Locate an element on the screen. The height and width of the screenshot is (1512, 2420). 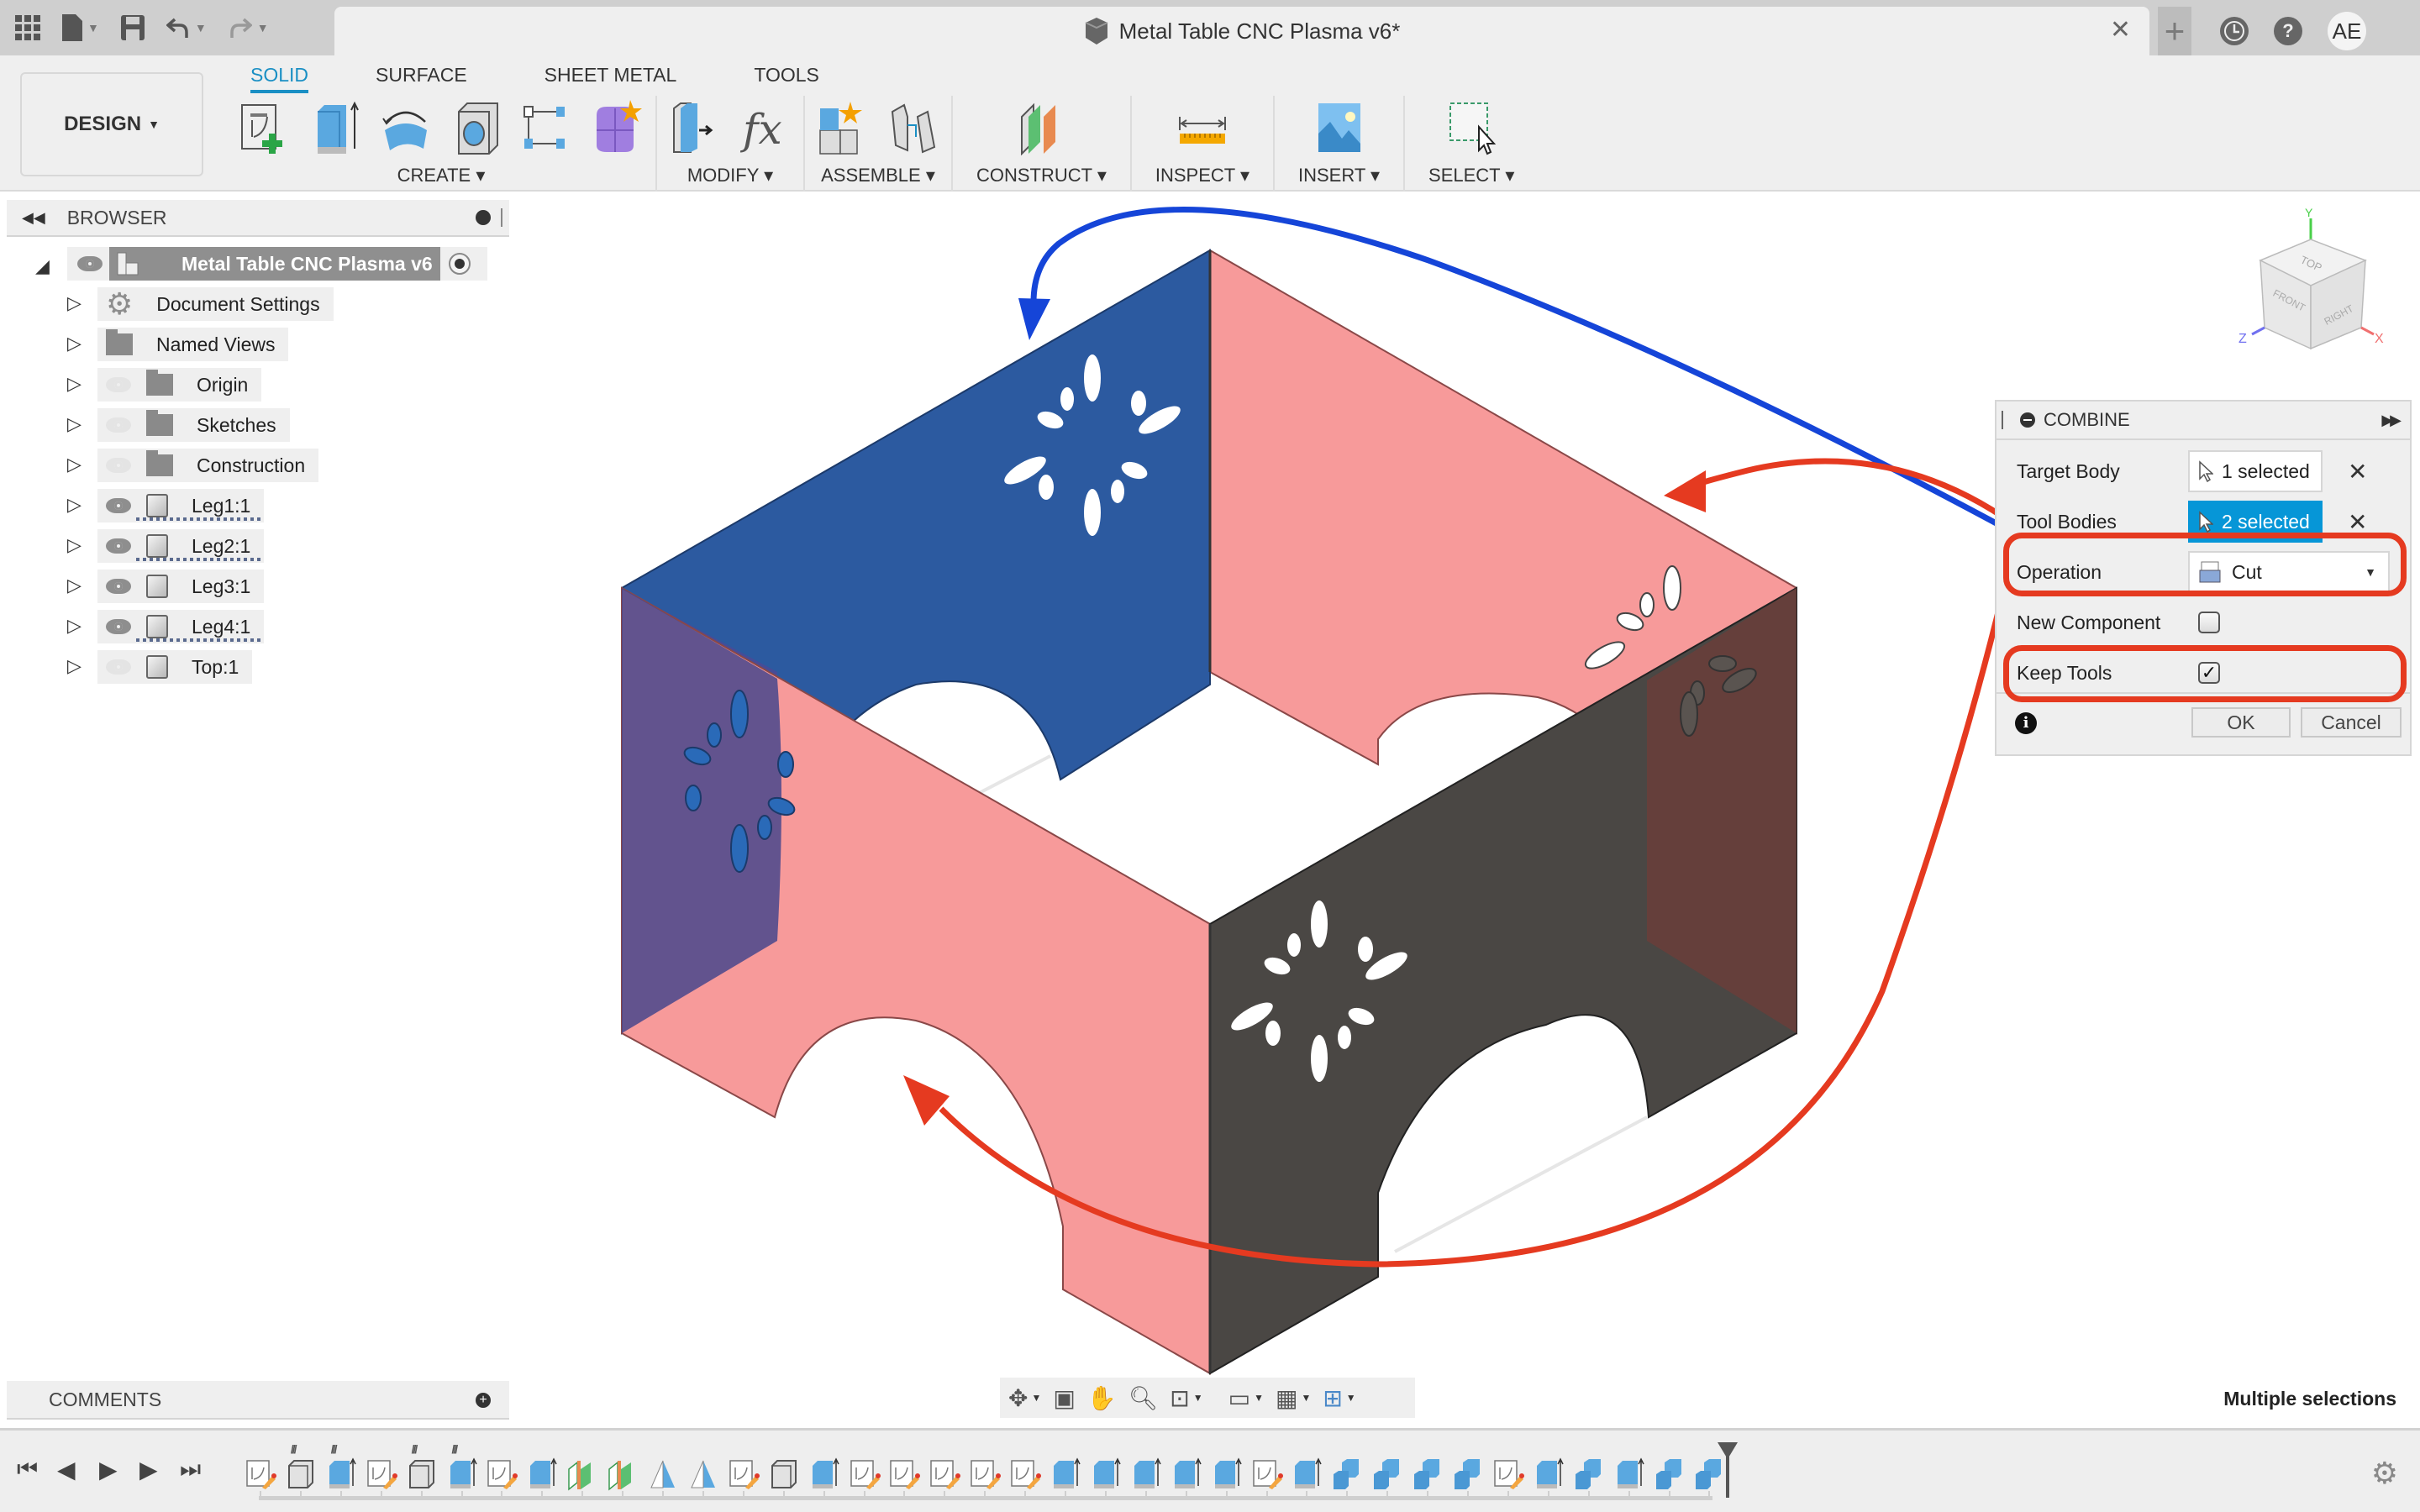
grid-icon: ▦ ▼ is located at coordinates (1293, 1398).